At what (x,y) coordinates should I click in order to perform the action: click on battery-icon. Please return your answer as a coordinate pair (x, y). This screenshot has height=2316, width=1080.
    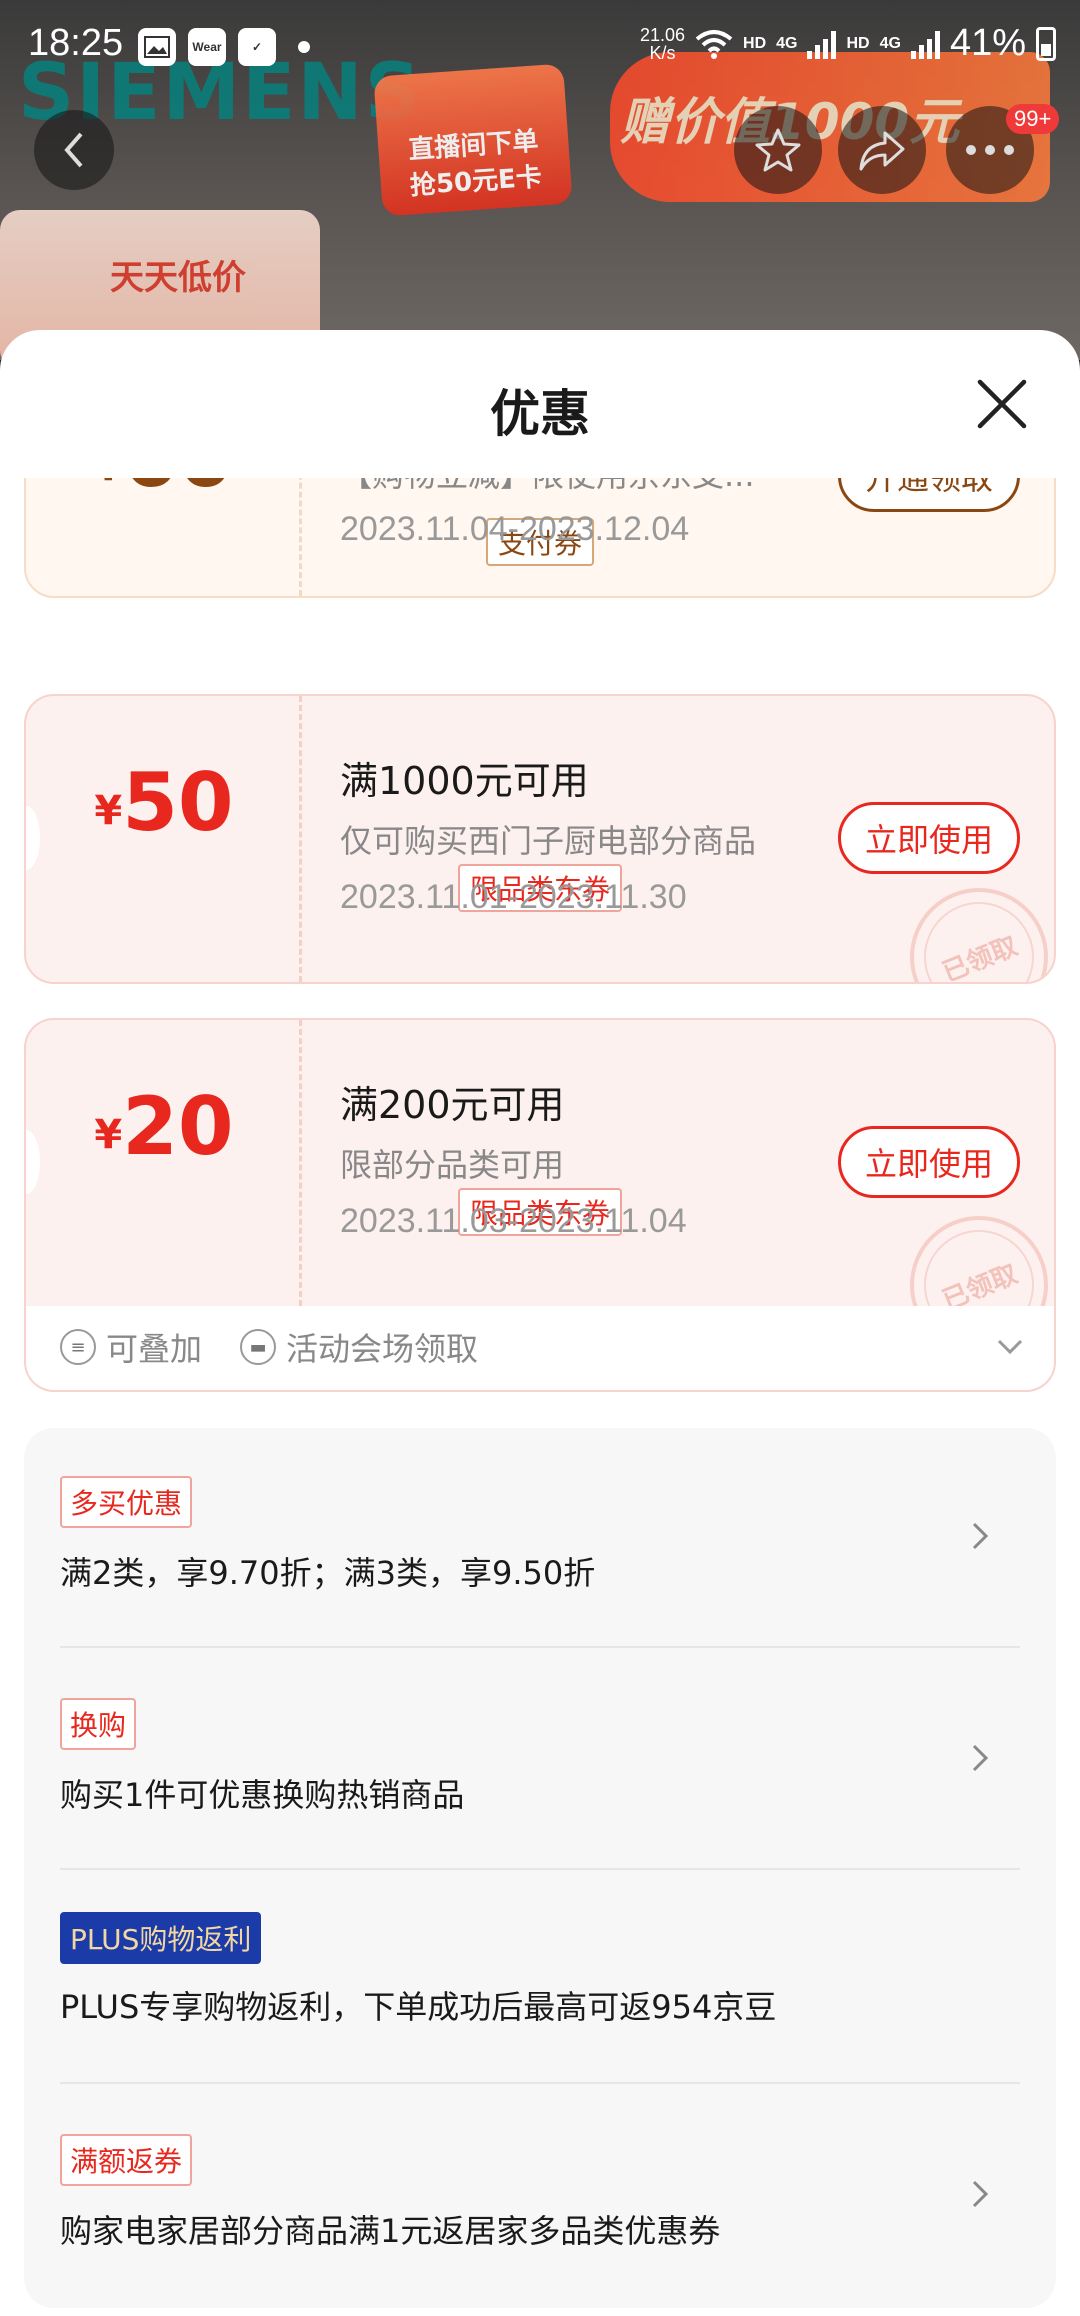
    Looking at the image, I should click on (1046, 43).